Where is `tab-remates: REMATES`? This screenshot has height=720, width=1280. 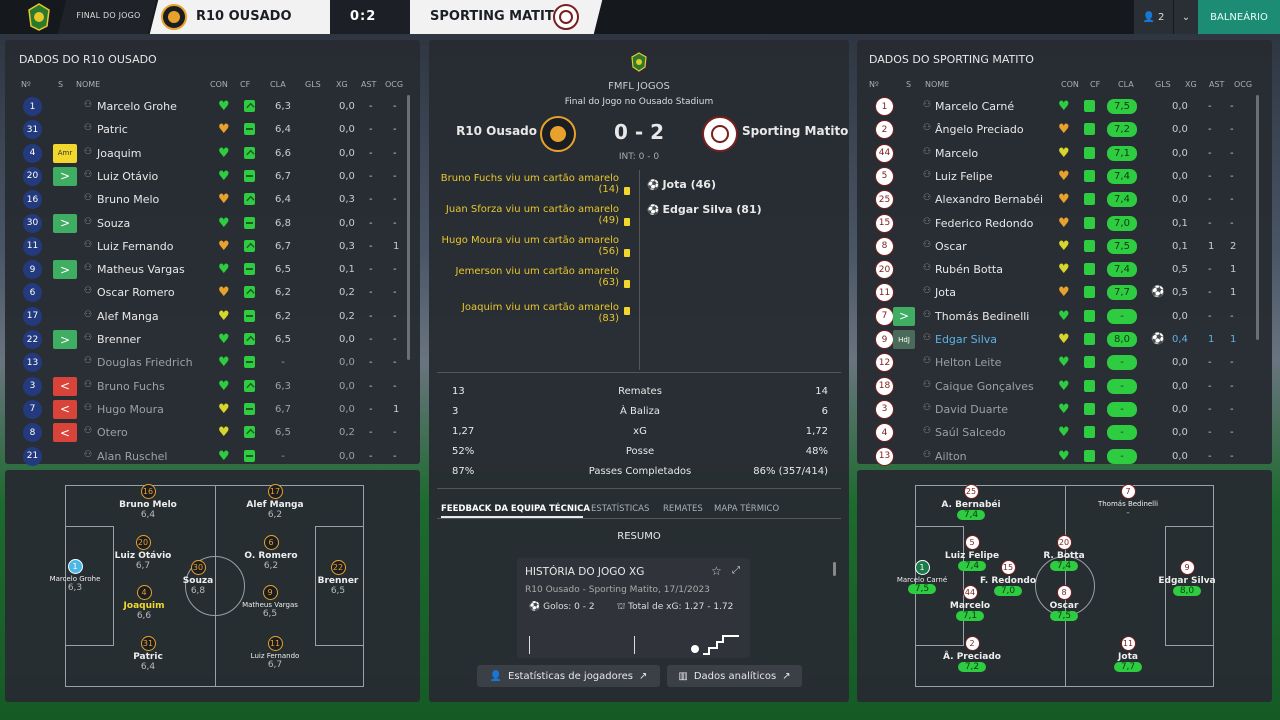
tab-remates: REMATES is located at coordinates (683, 509).